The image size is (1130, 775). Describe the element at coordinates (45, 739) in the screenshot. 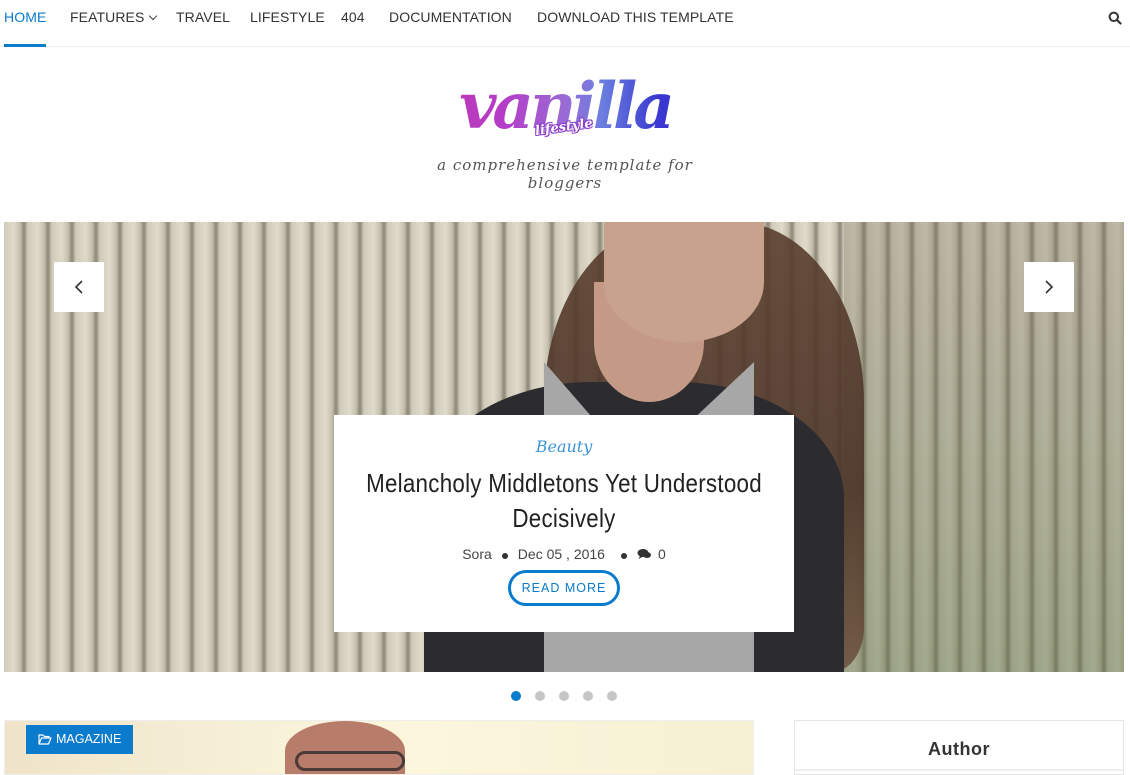

I see `folder-open-icon` at that location.